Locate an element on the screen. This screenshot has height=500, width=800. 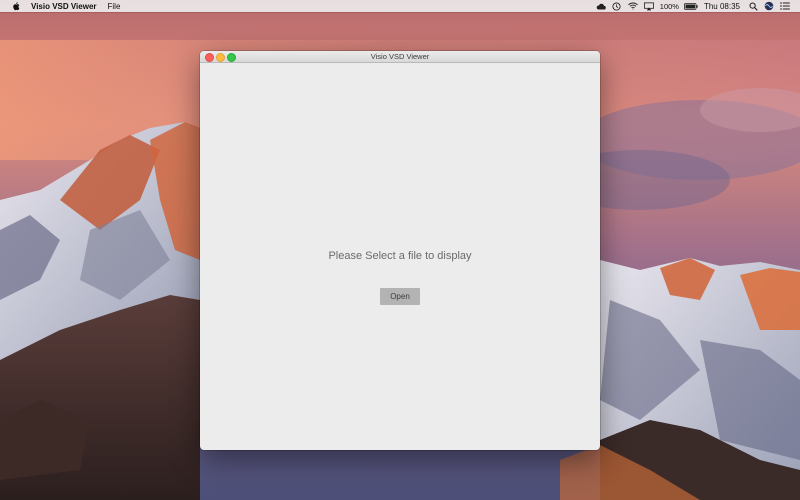
file-menu: File is located at coordinates (114, 6).